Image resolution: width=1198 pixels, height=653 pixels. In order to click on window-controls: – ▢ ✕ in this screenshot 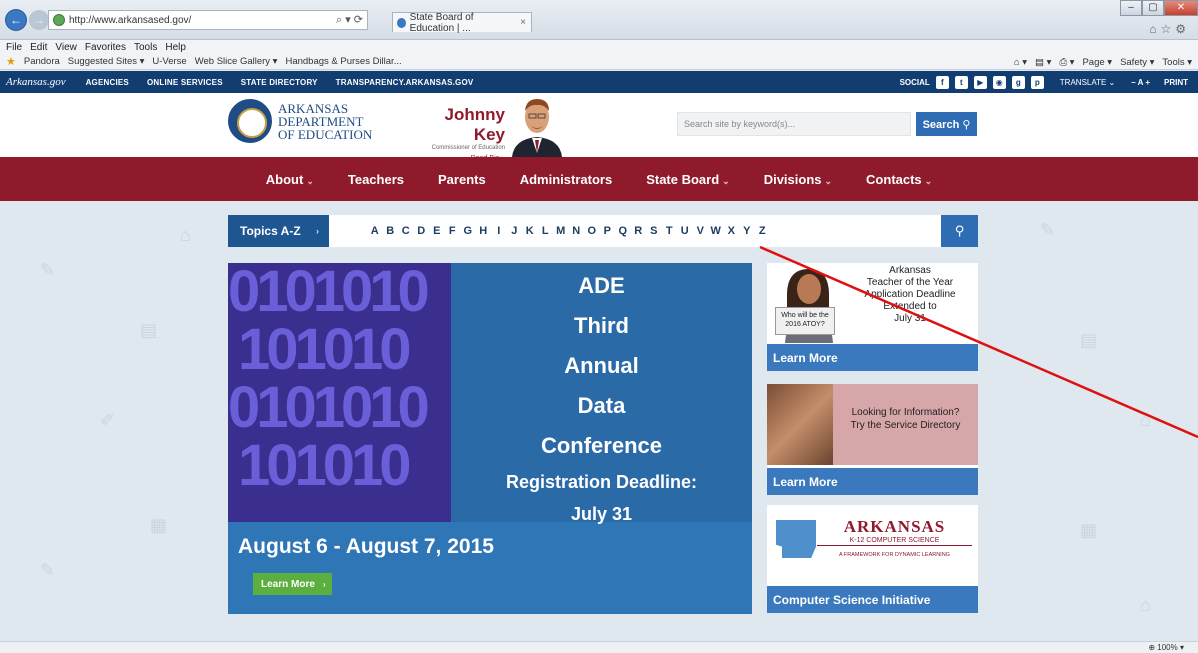, I will do `click(1159, 8)`.